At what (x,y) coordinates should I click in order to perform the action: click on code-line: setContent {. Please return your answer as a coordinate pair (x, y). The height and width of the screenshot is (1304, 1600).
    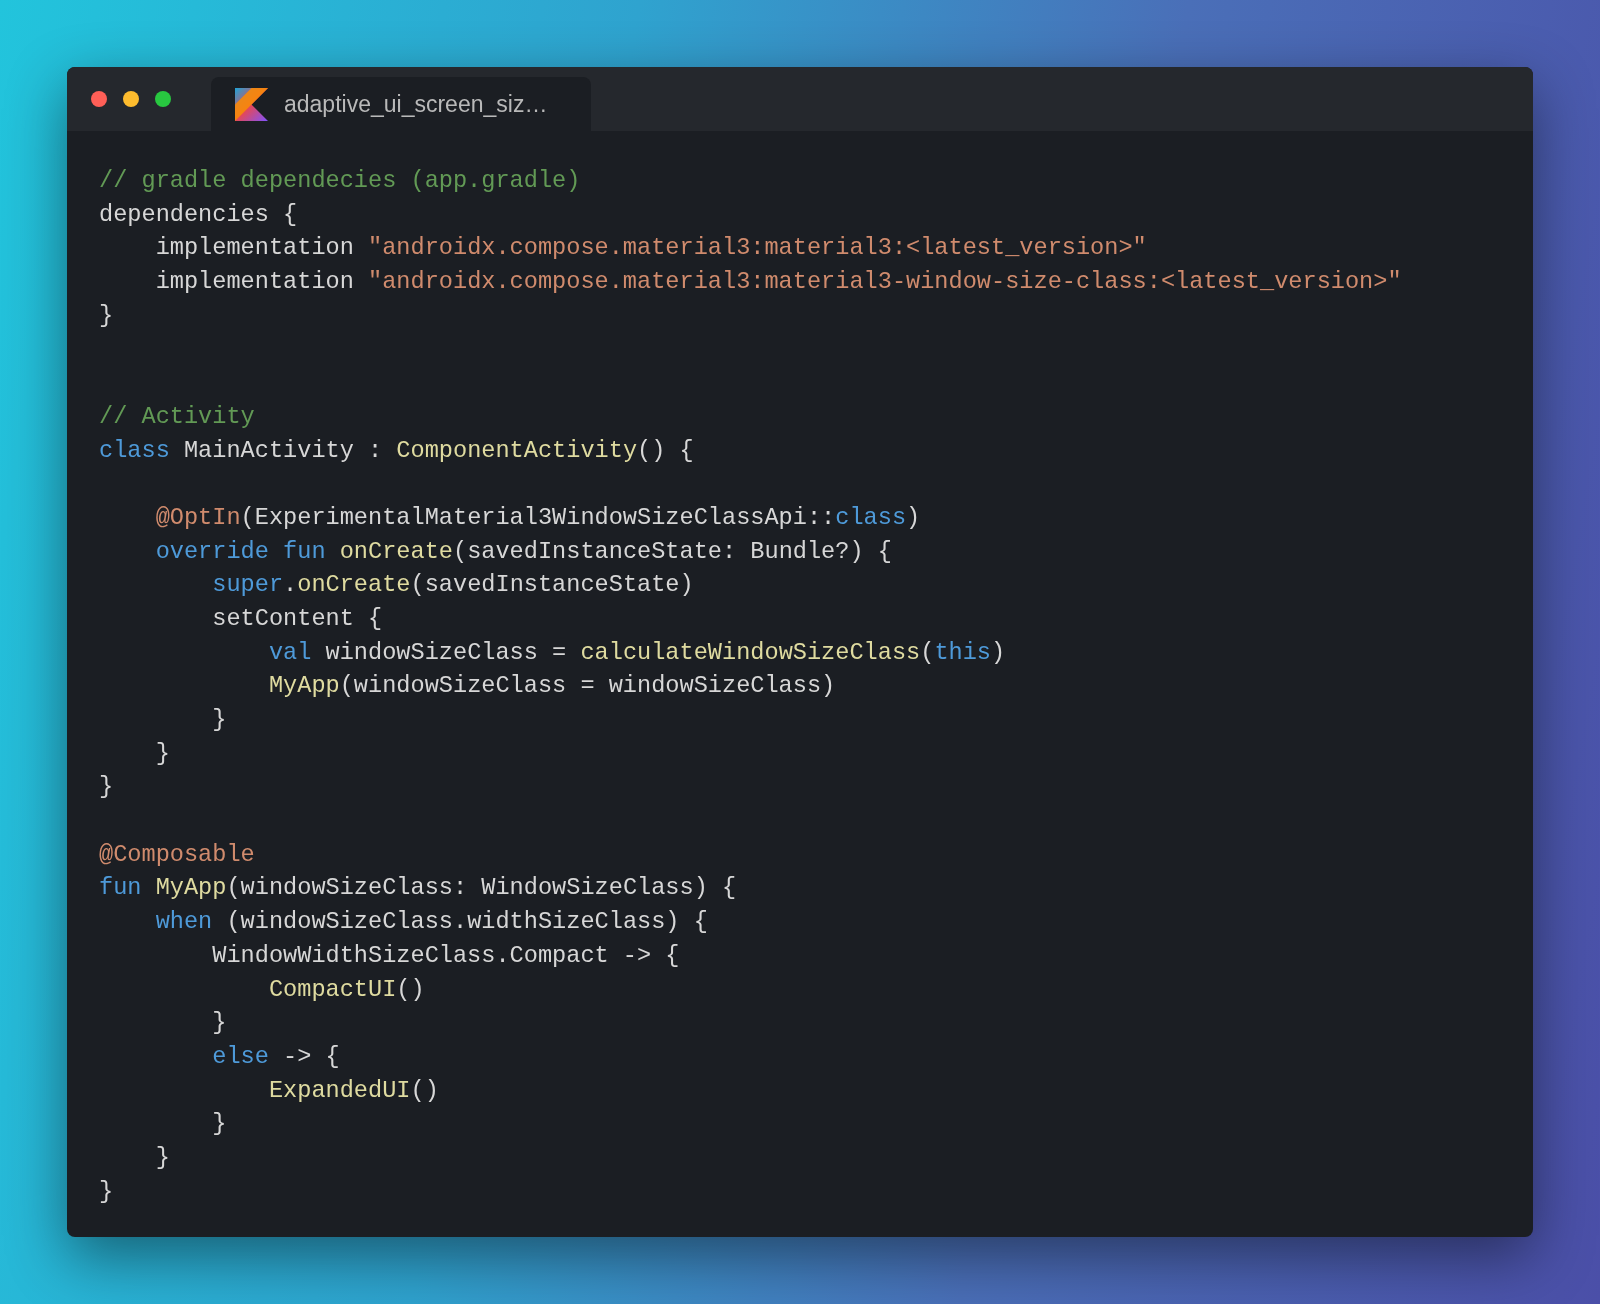
    Looking at the image, I should click on (297, 619).